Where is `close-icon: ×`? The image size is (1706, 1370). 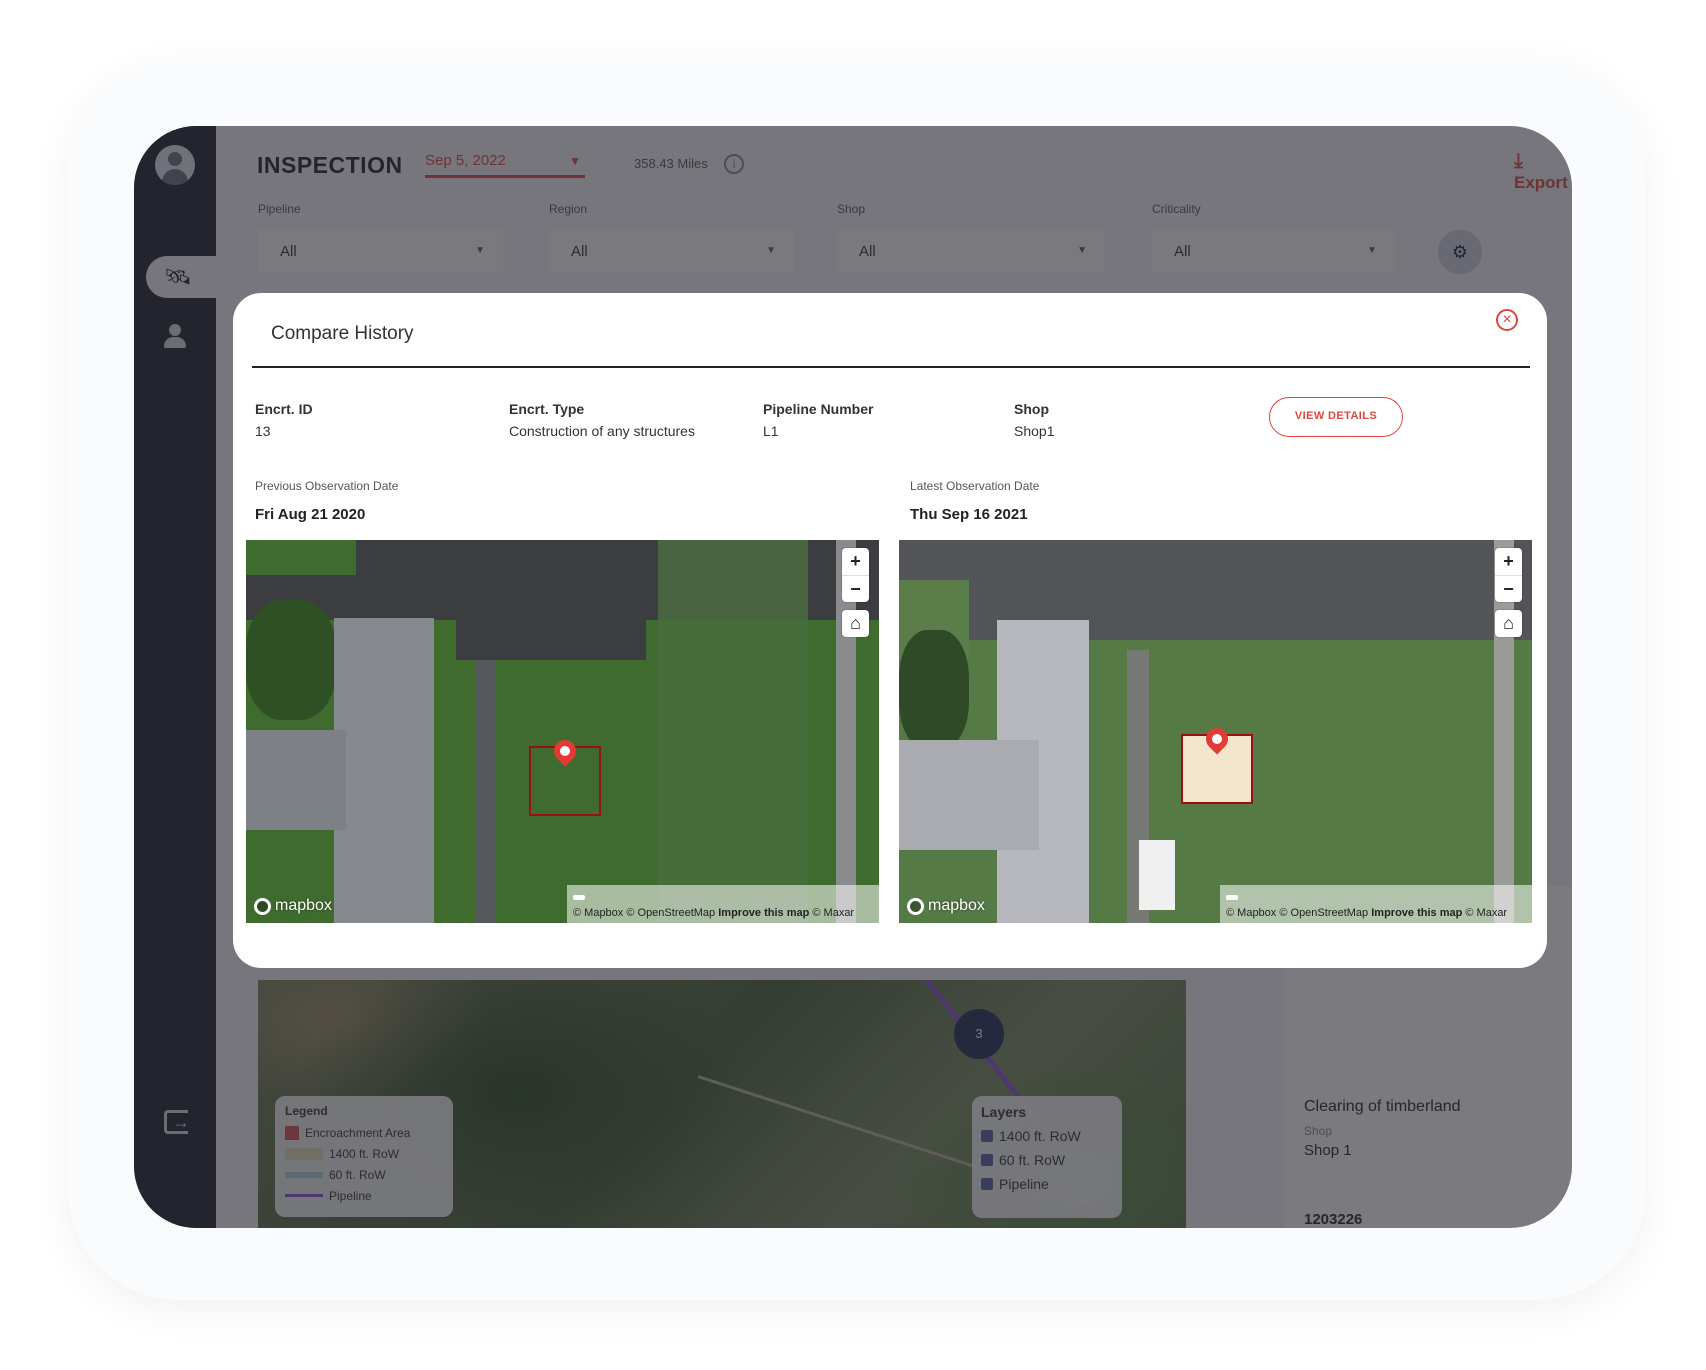
close-icon: × is located at coordinates (1507, 320).